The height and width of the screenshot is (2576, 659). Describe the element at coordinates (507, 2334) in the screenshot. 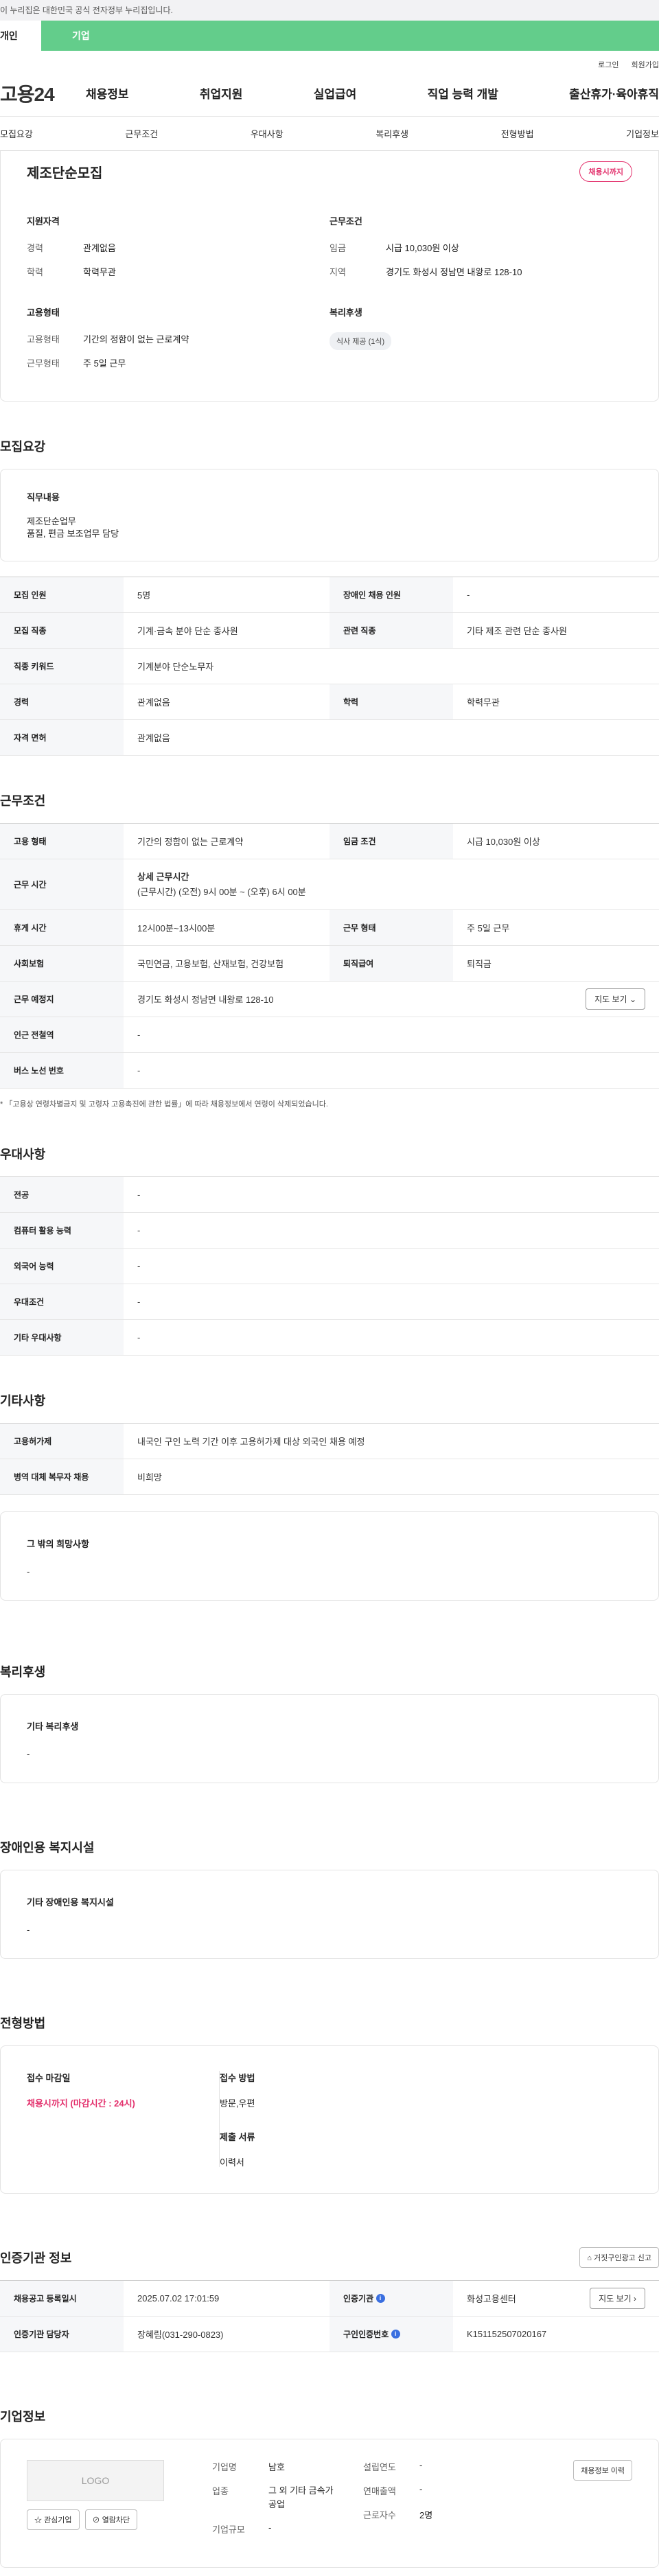

I see `job-no-value: K151152507020167` at that location.